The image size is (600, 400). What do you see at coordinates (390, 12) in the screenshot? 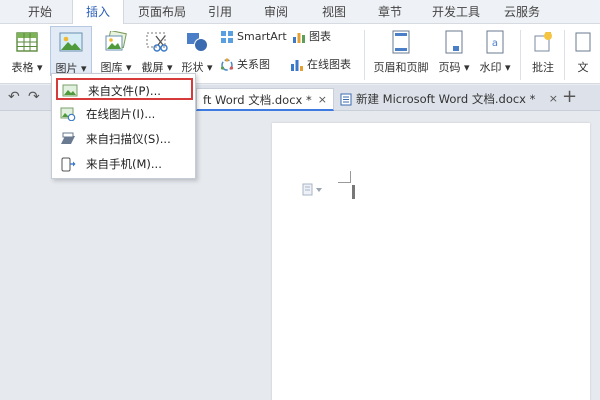
I see `tab-chapter: 章节` at bounding box center [390, 12].